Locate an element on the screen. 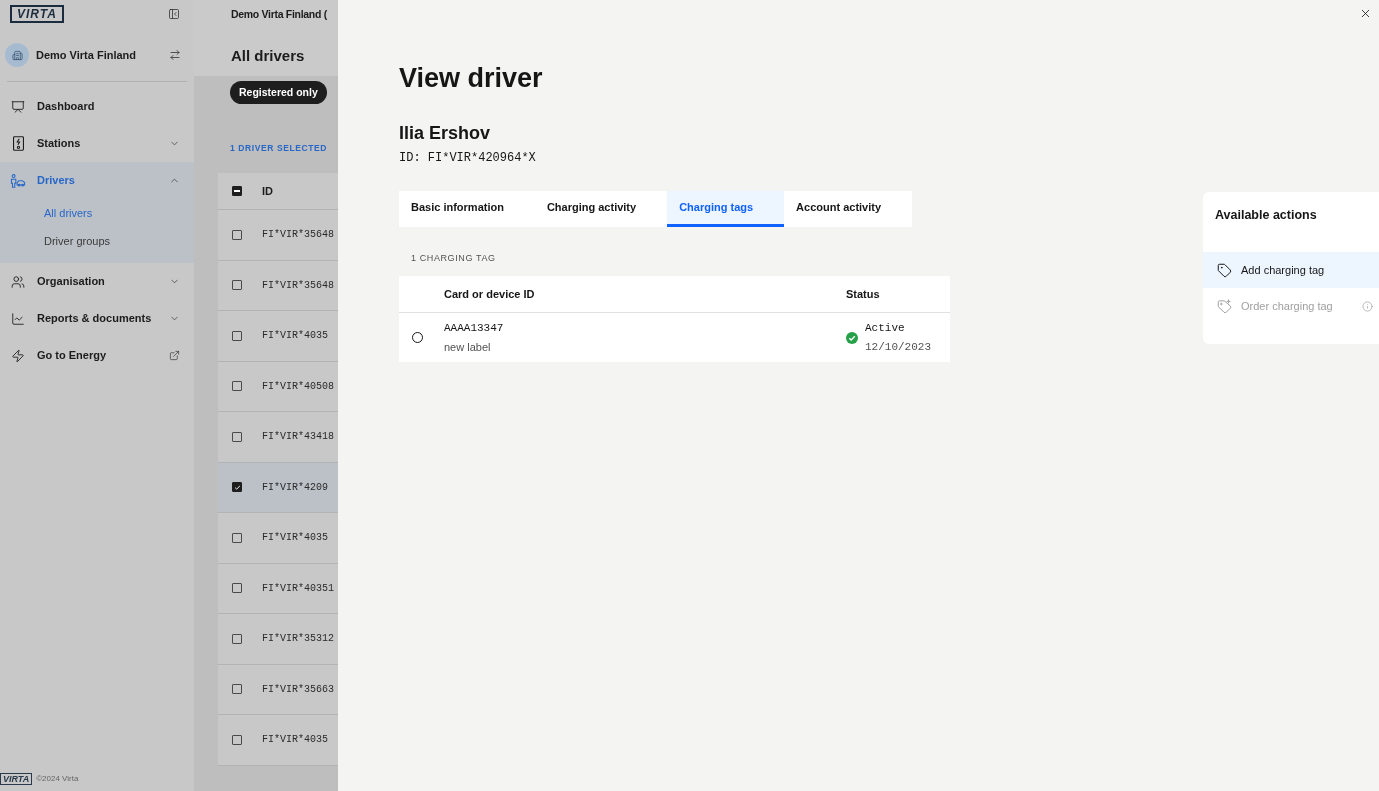 This screenshot has height=791, width=1379. table-row: FI*VIR*40508 is located at coordinates (278, 386).